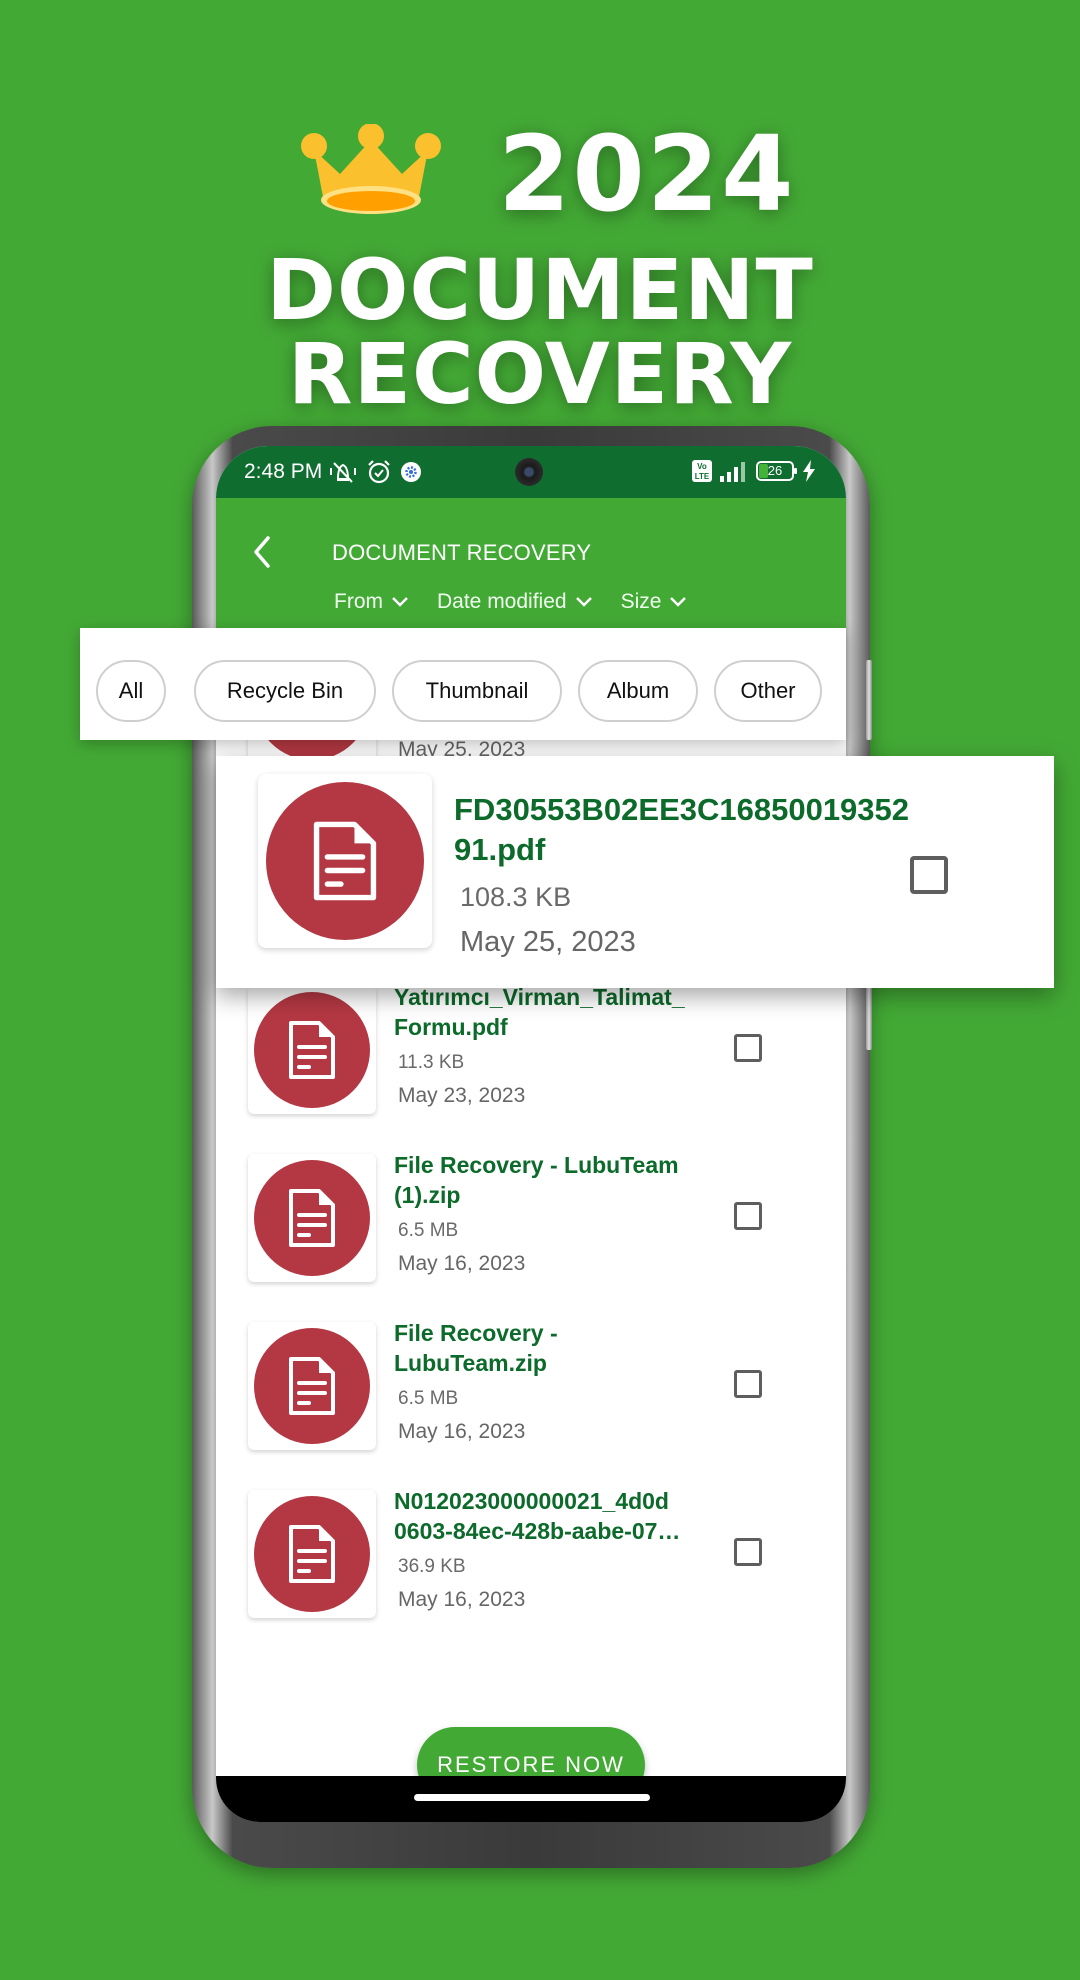 The width and height of the screenshot is (1080, 1980). What do you see at coordinates (869, 700) in the screenshot?
I see `volume-button` at bounding box center [869, 700].